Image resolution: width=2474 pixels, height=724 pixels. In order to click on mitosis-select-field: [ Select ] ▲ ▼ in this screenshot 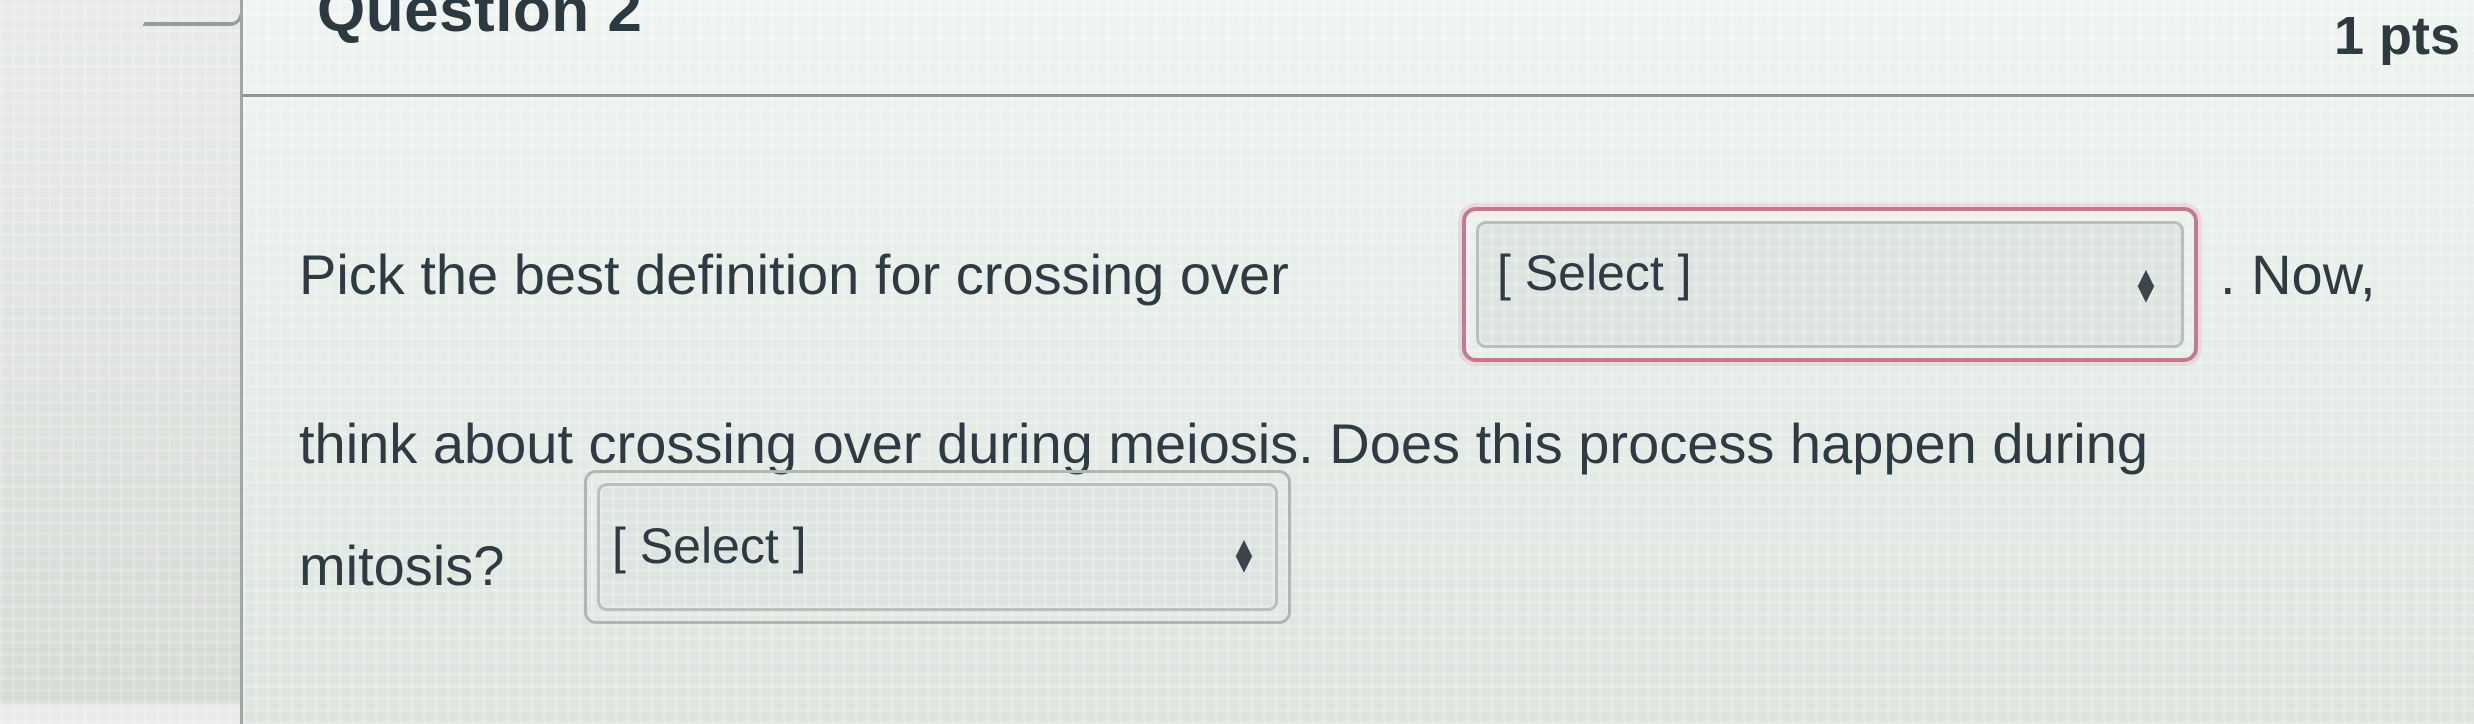, I will do `click(937, 547)`.